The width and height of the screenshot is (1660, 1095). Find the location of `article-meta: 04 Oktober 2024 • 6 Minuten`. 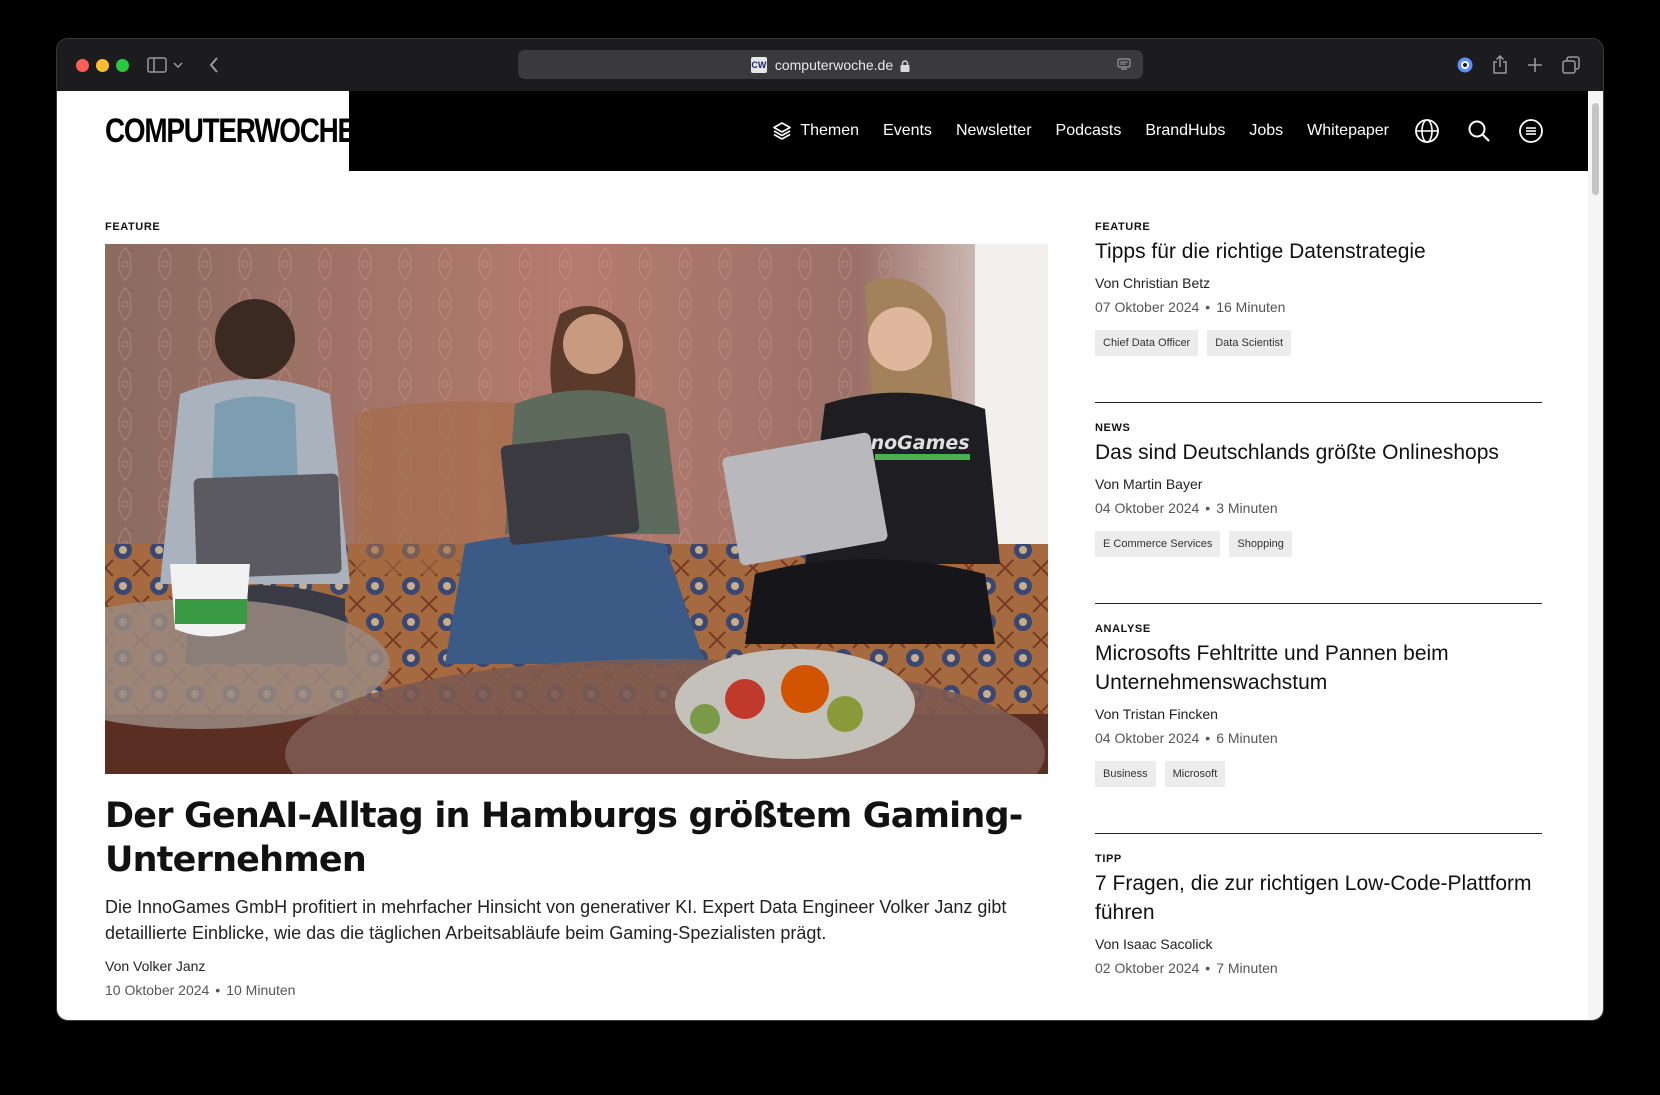

article-meta: 04 Oktober 2024 • 6 Minuten is located at coordinates (1318, 738).